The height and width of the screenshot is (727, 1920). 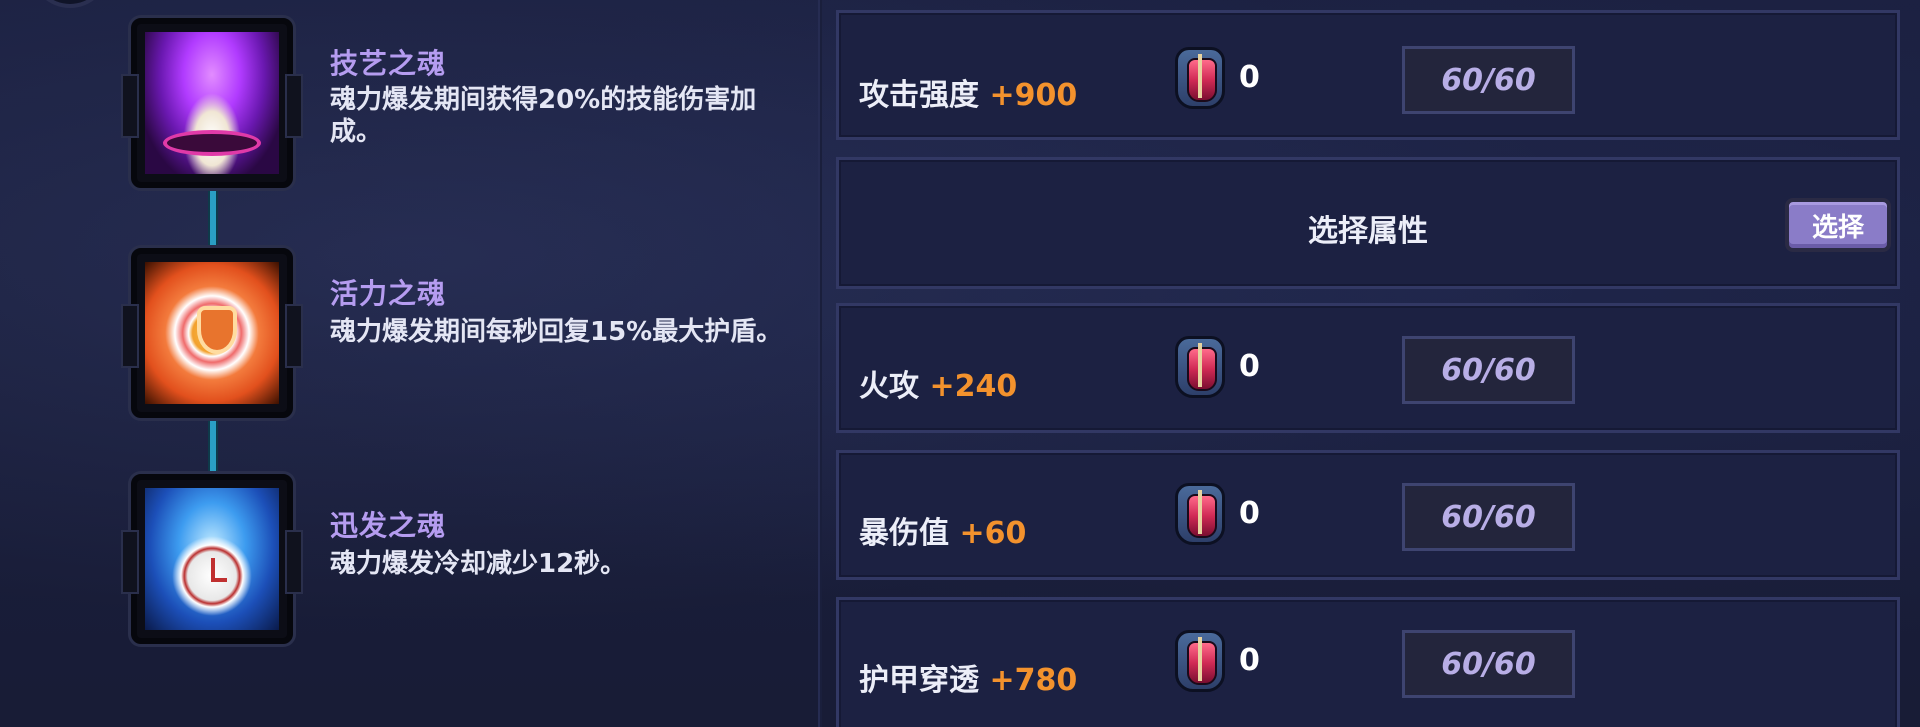 I want to click on attribute-row: 火攻 +240 0 60/60, so click(x=1368, y=368).